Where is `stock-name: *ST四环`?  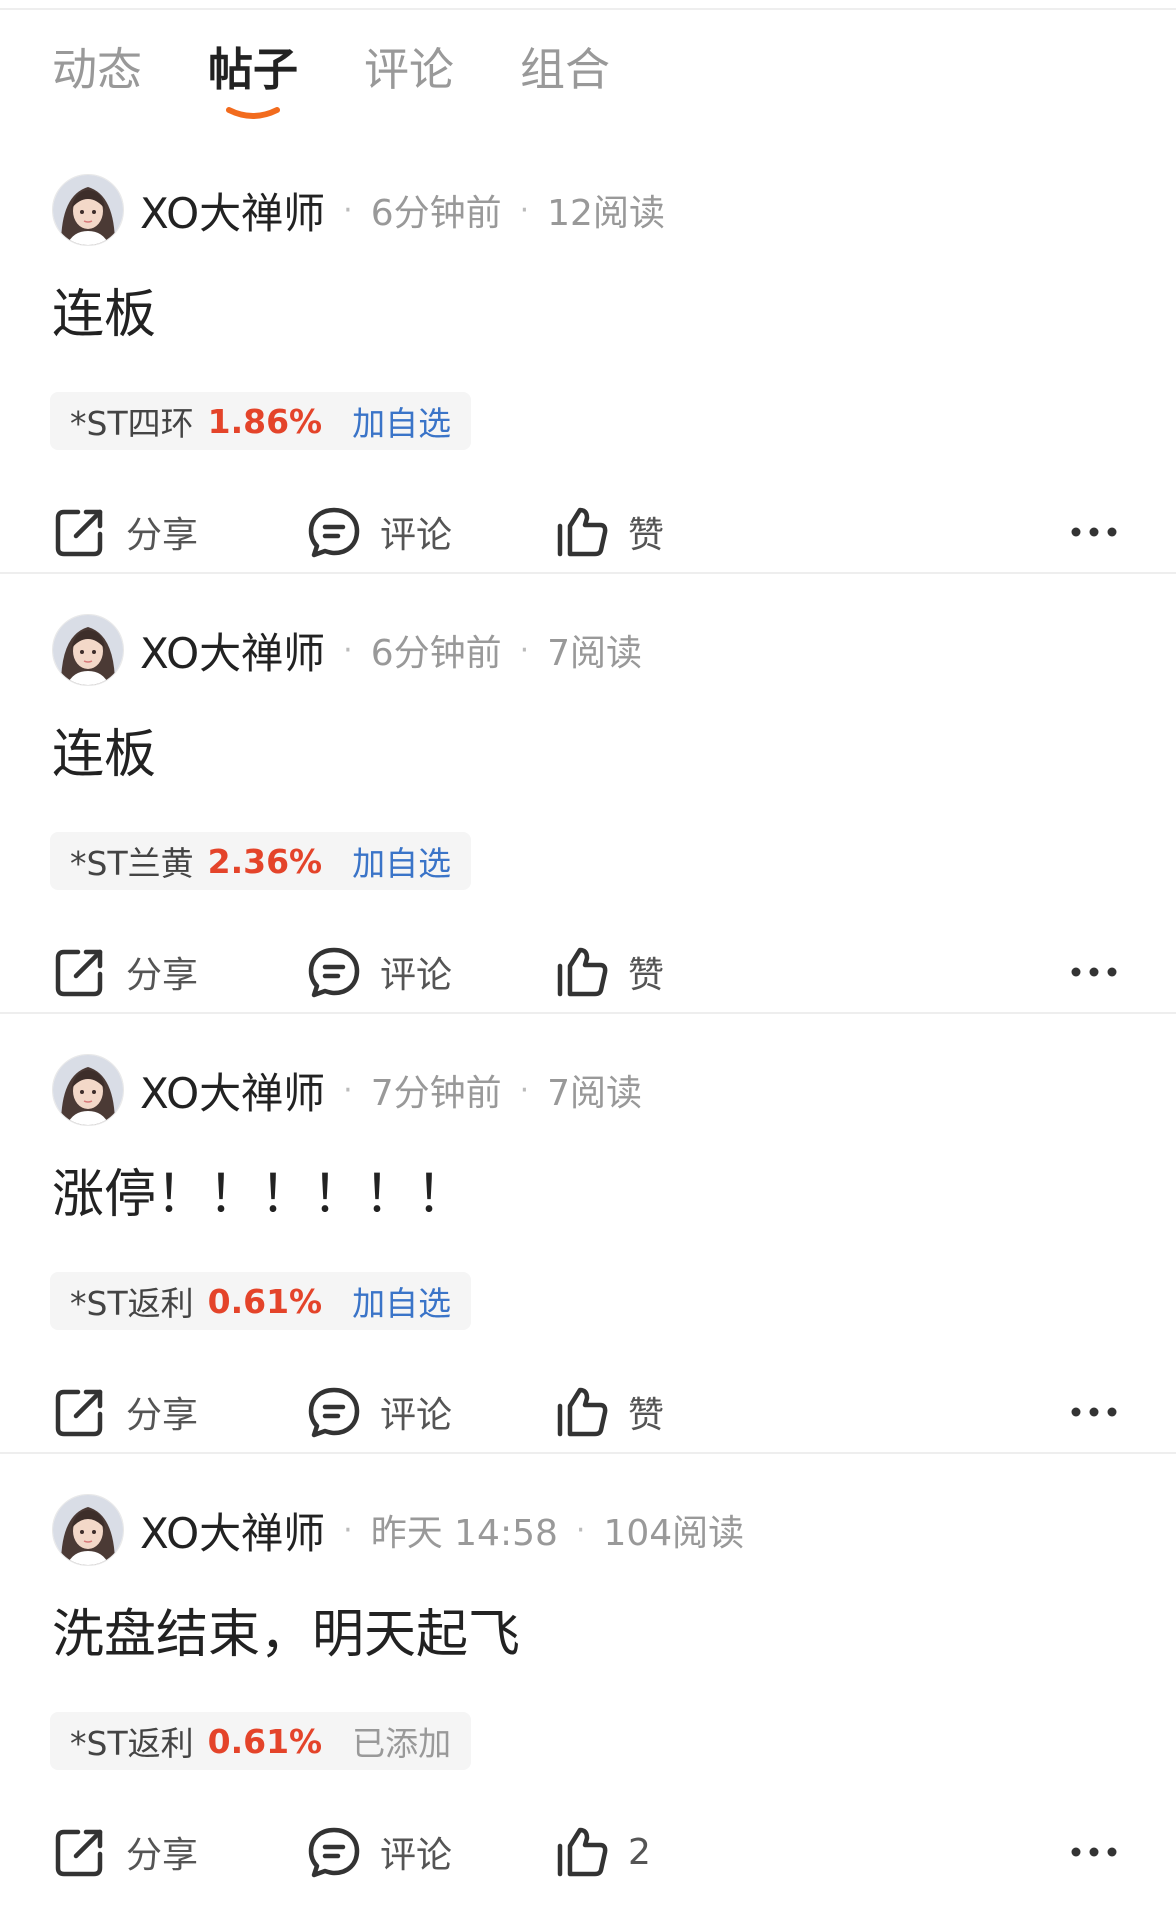 stock-name: *ST四环 is located at coordinates (132, 423).